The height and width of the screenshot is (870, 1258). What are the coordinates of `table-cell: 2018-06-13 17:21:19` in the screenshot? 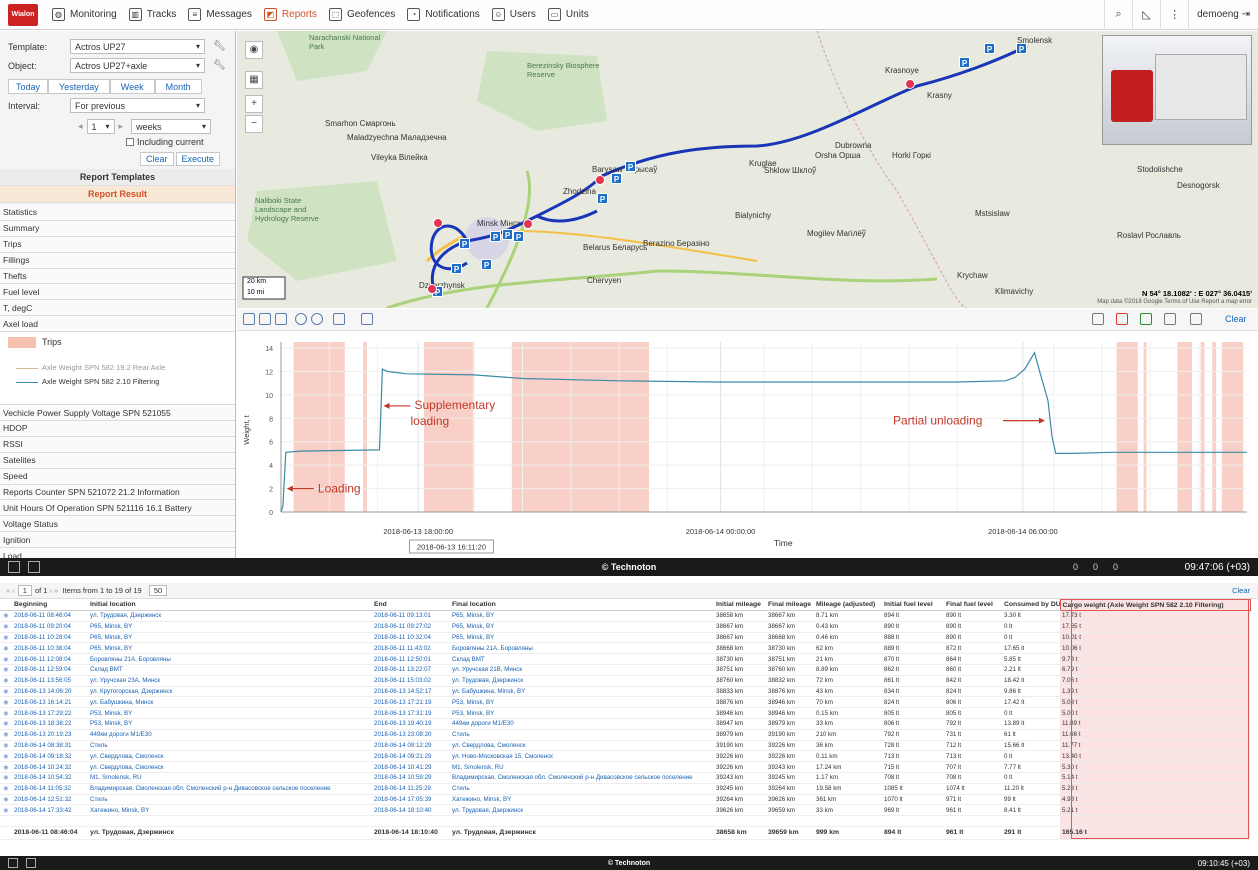 It's located at (411, 702).